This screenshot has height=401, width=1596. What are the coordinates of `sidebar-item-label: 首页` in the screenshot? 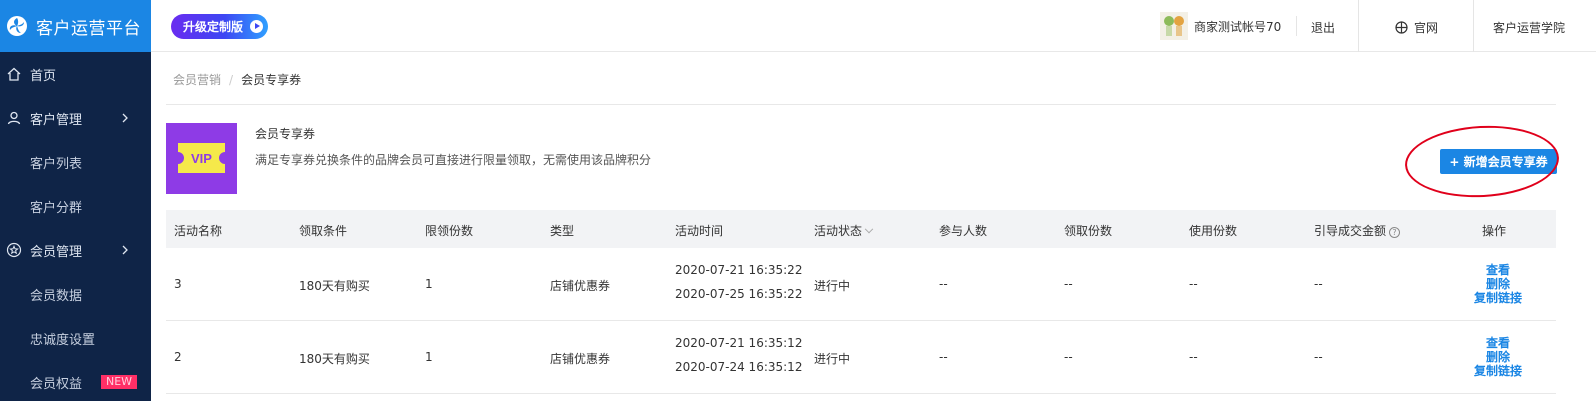 It's located at (43, 76).